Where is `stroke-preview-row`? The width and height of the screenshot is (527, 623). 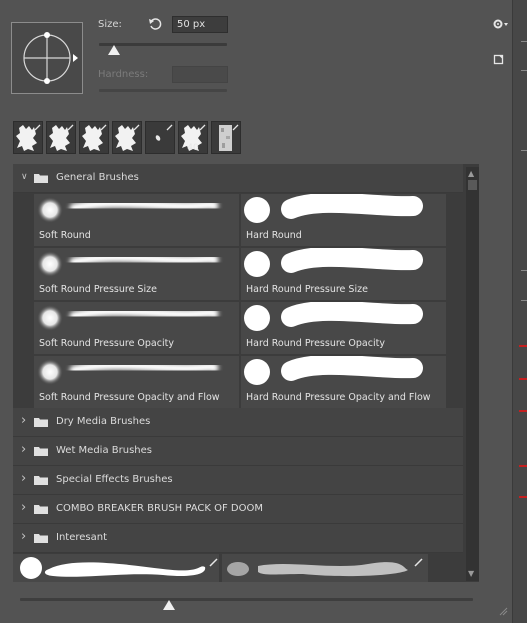
stroke-preview-row is located at coordinates (246, 568).